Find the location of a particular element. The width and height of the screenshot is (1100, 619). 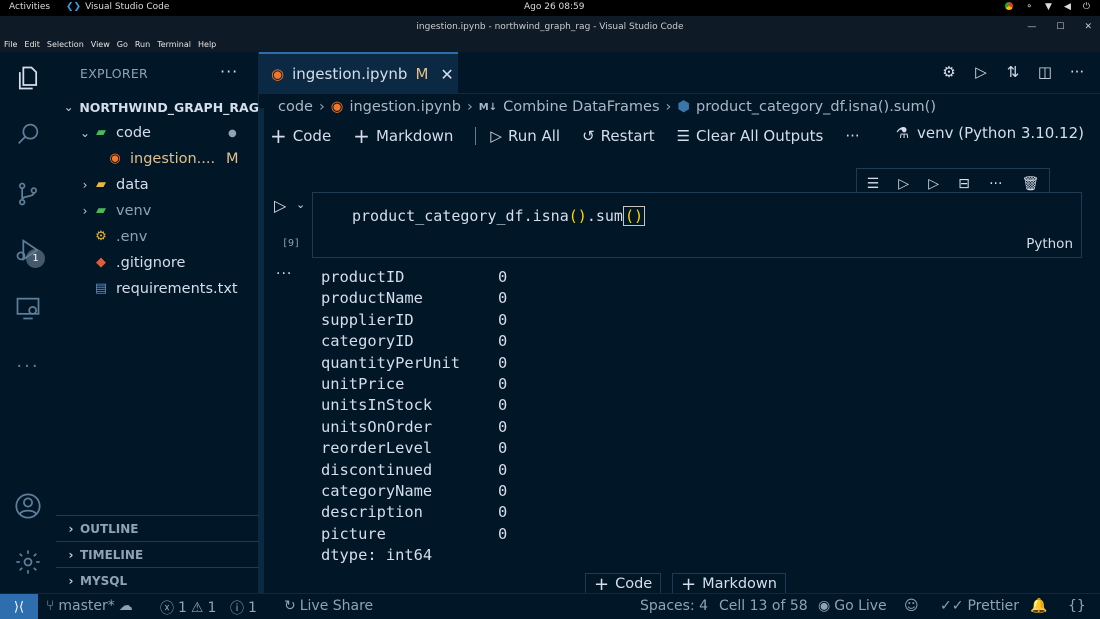

system-tray: ⚬ ▼ ◀ ⏻ is located at coordinates (1047, 7).